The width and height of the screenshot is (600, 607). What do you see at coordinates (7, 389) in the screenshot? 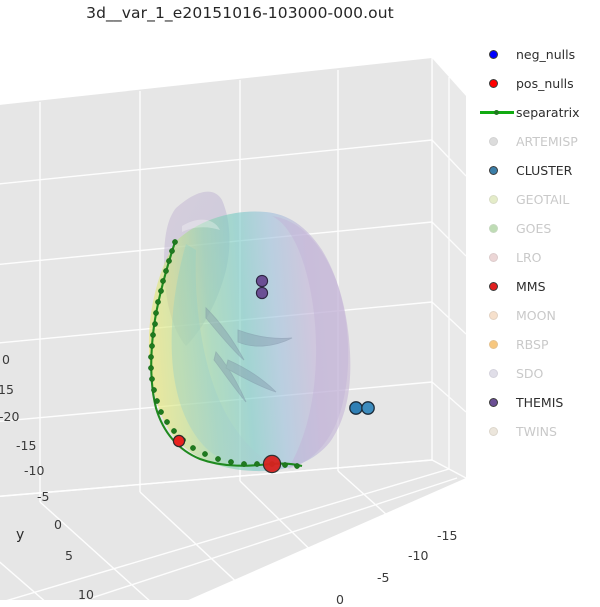
I see `z-tick-label: 15` at bounding box center [7, 389].